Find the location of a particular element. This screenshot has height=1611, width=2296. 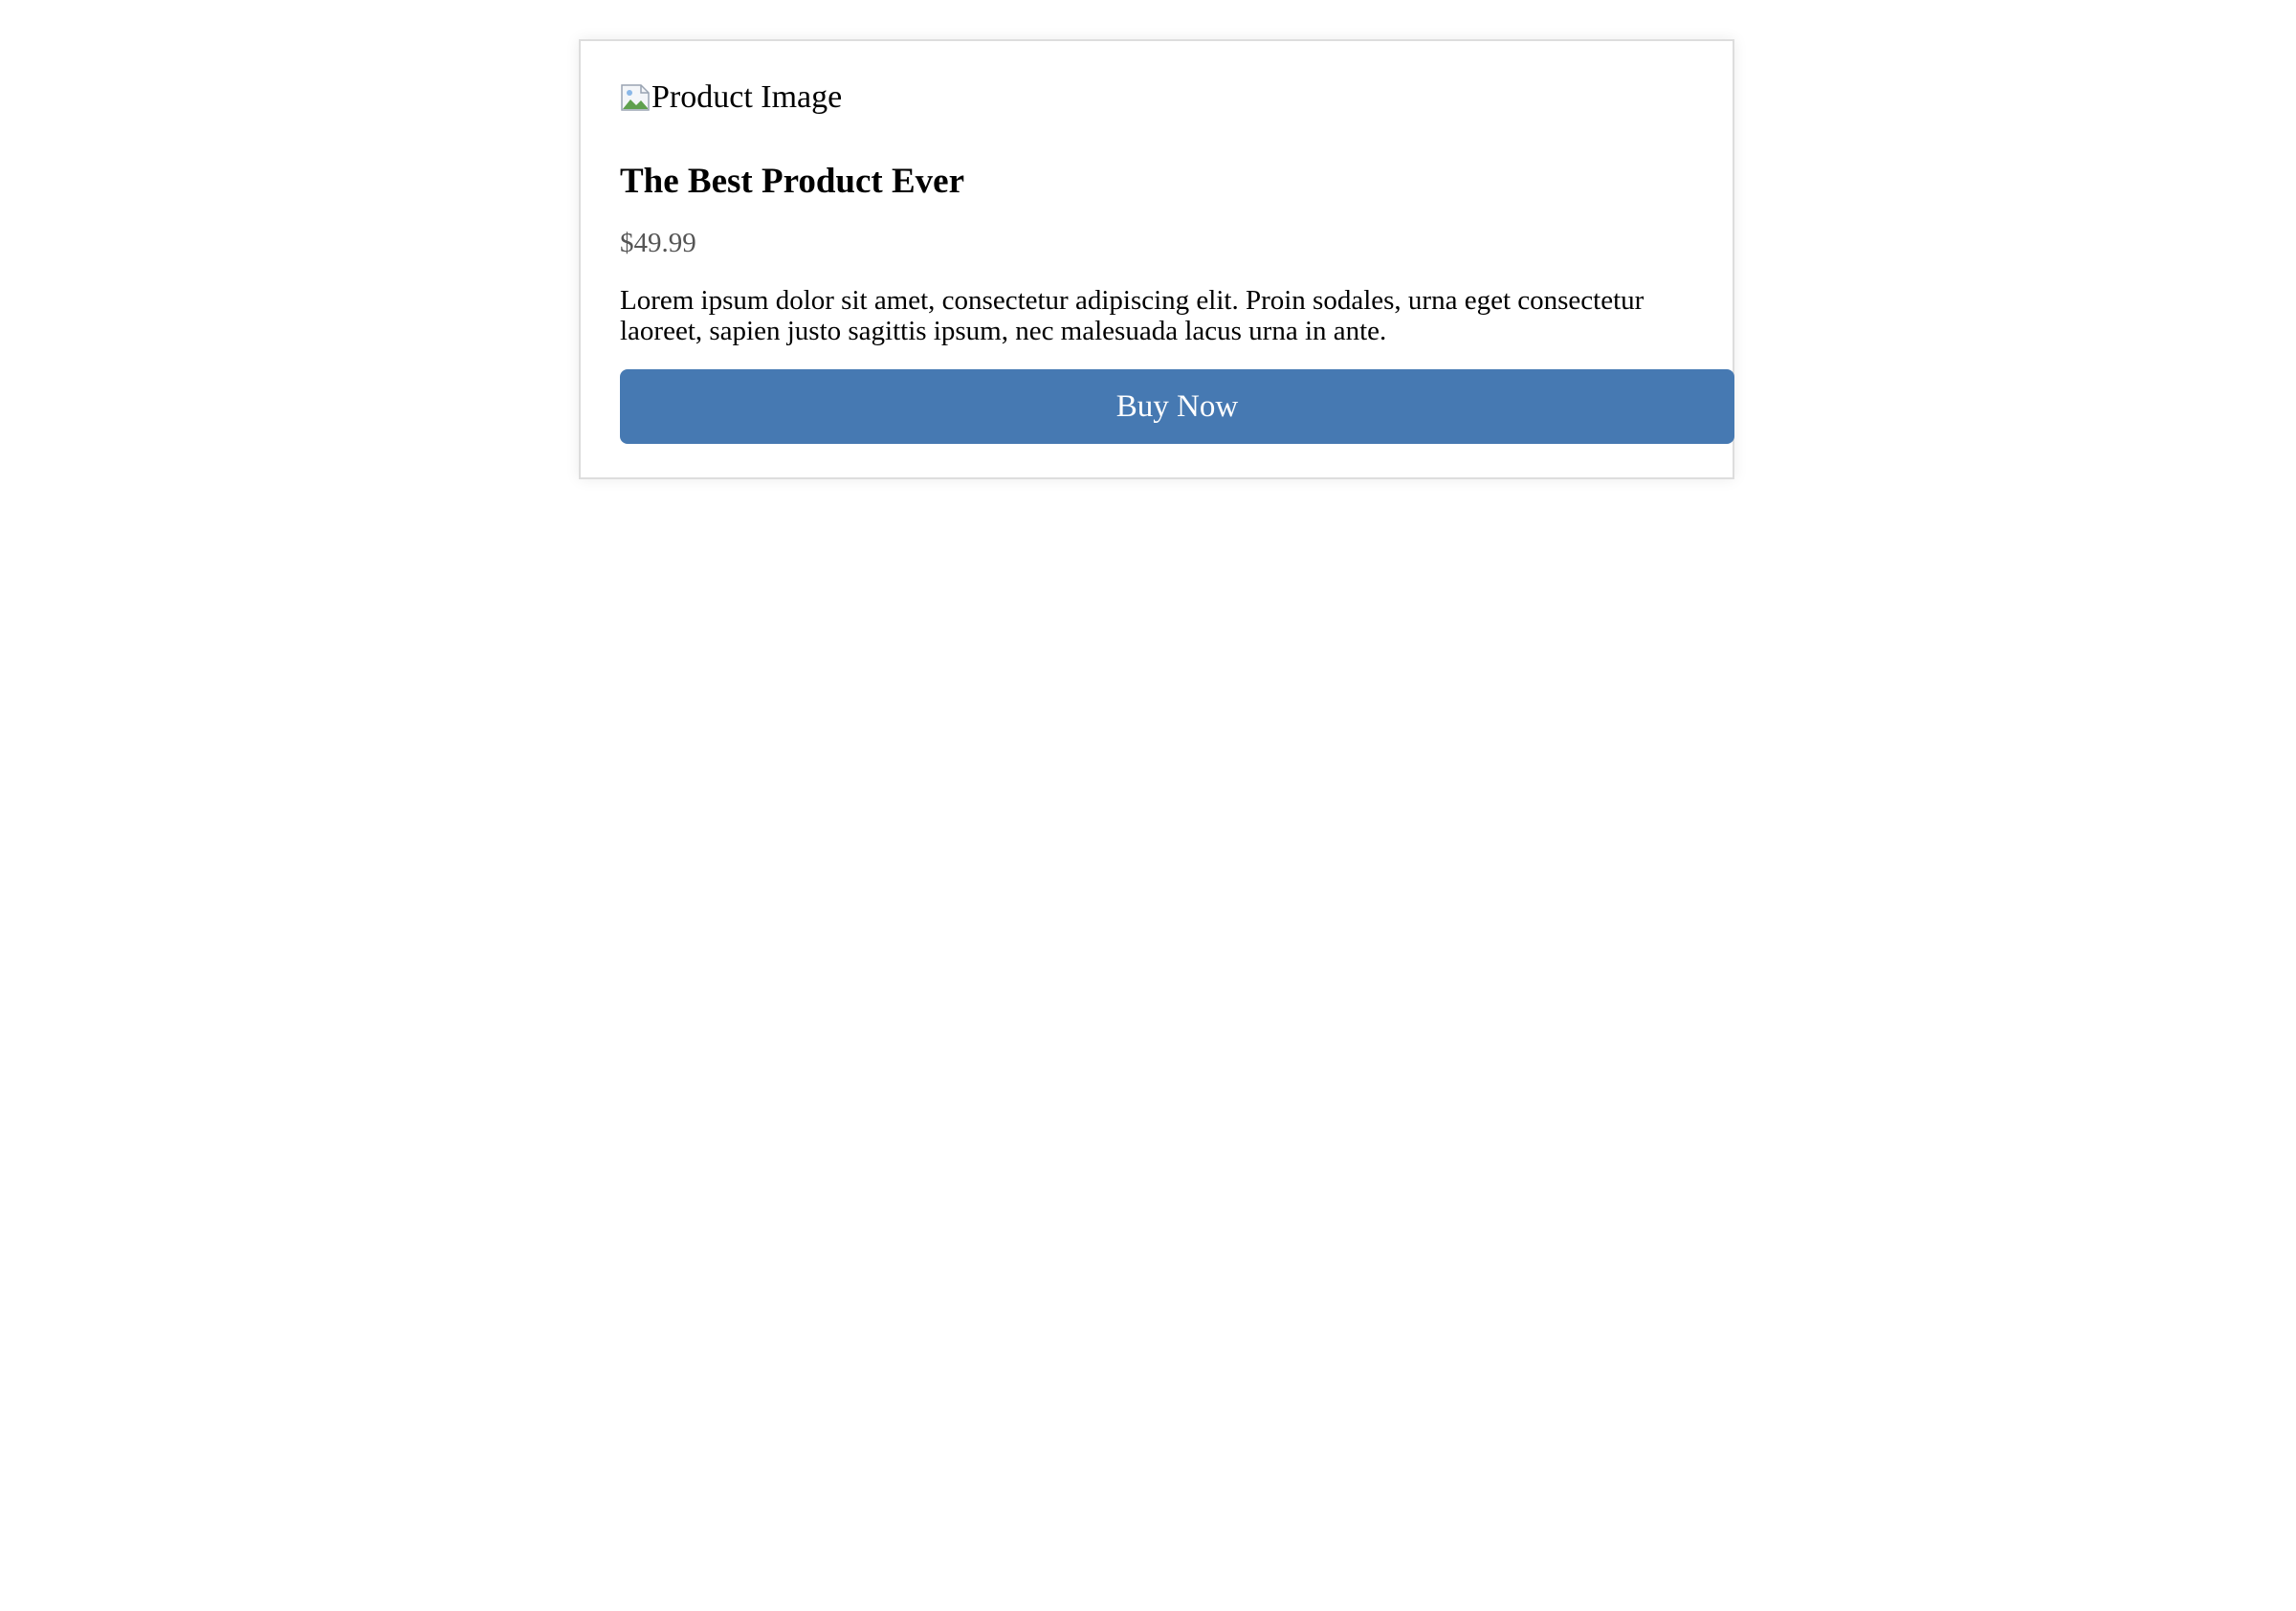

buy-now-button: Buy Now is located at coordinates (1177, 406).